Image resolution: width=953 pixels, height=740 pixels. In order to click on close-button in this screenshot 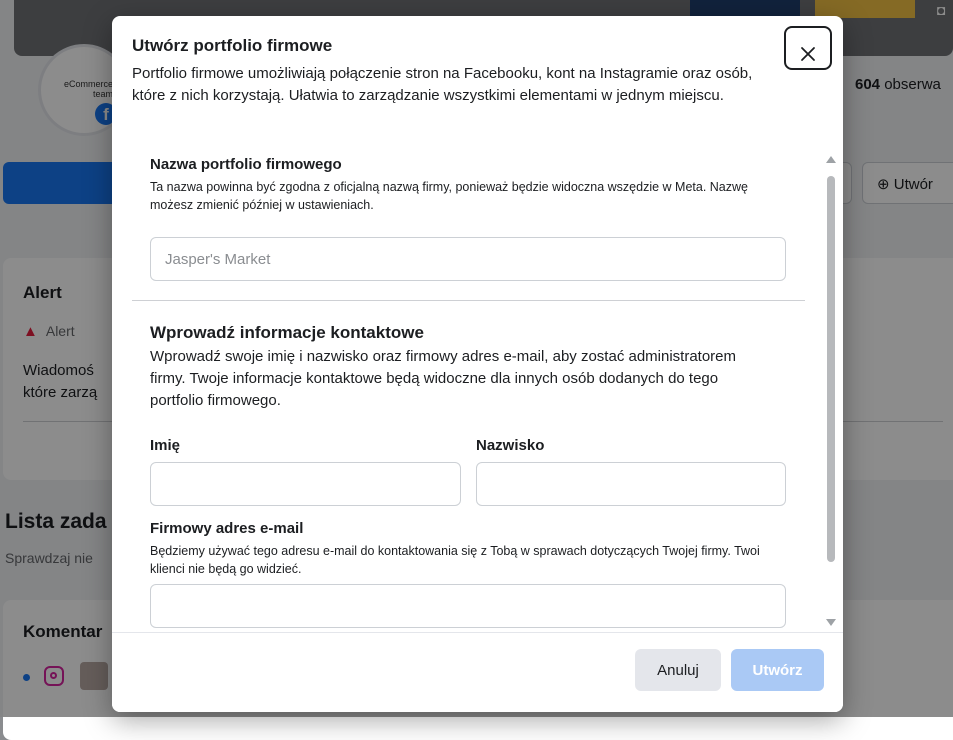, I will do `click(808, 48)`.